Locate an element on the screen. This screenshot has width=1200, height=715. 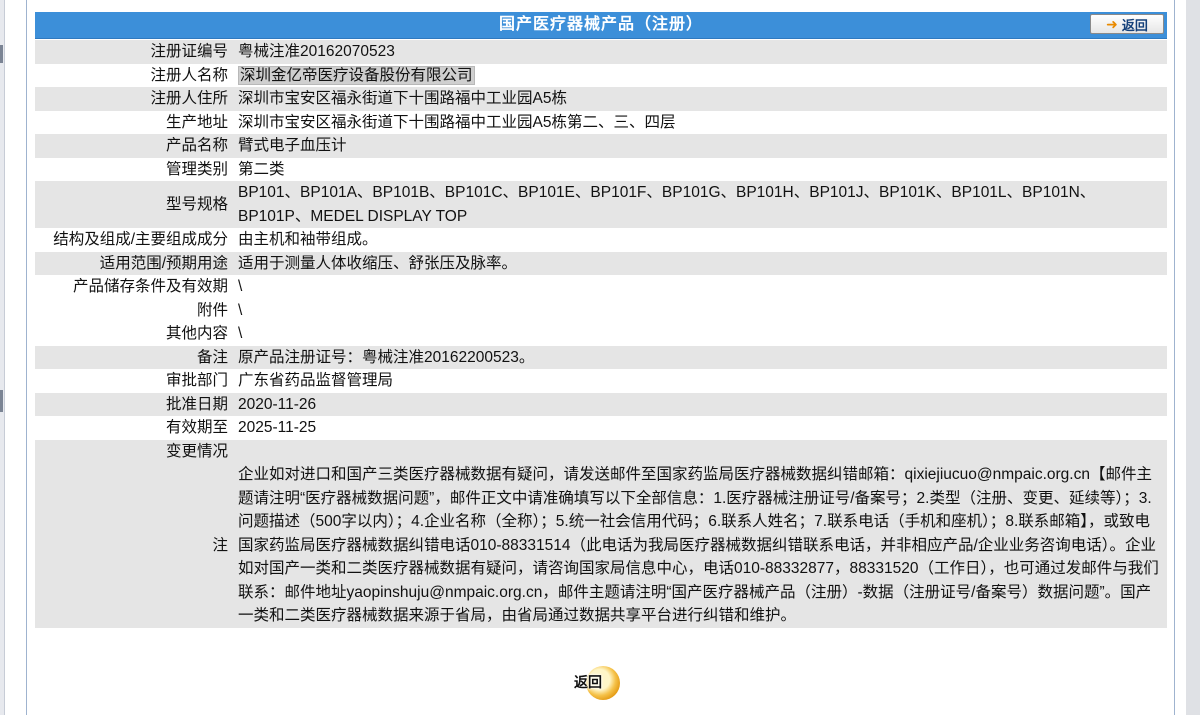
table-row: 有效期至 2025-11-25 is located at coordinates (601, 428).